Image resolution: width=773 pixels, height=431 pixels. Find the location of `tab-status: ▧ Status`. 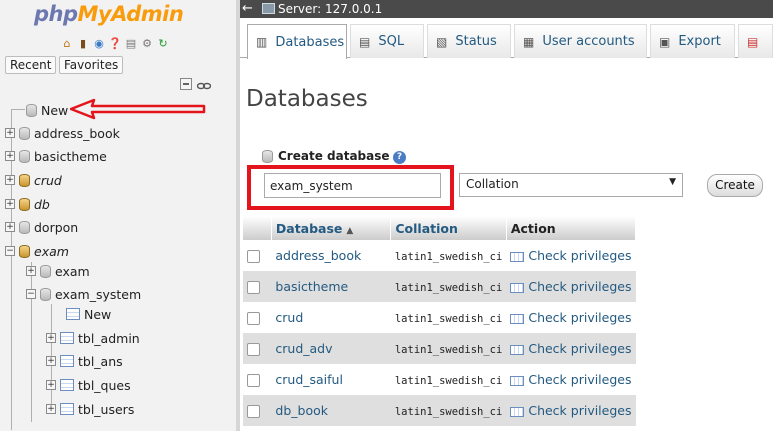

tab-status: ▧ Status is located at coordinates (469, 41).